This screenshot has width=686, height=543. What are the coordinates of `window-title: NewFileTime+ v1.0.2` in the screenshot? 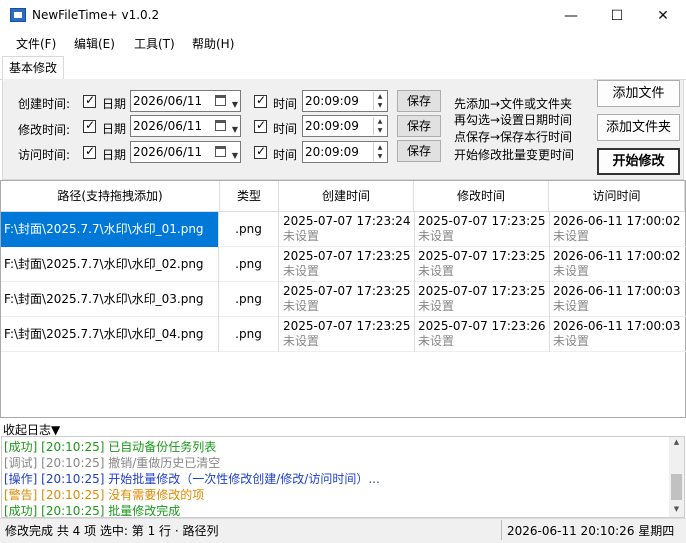 It's located at (96, 15).